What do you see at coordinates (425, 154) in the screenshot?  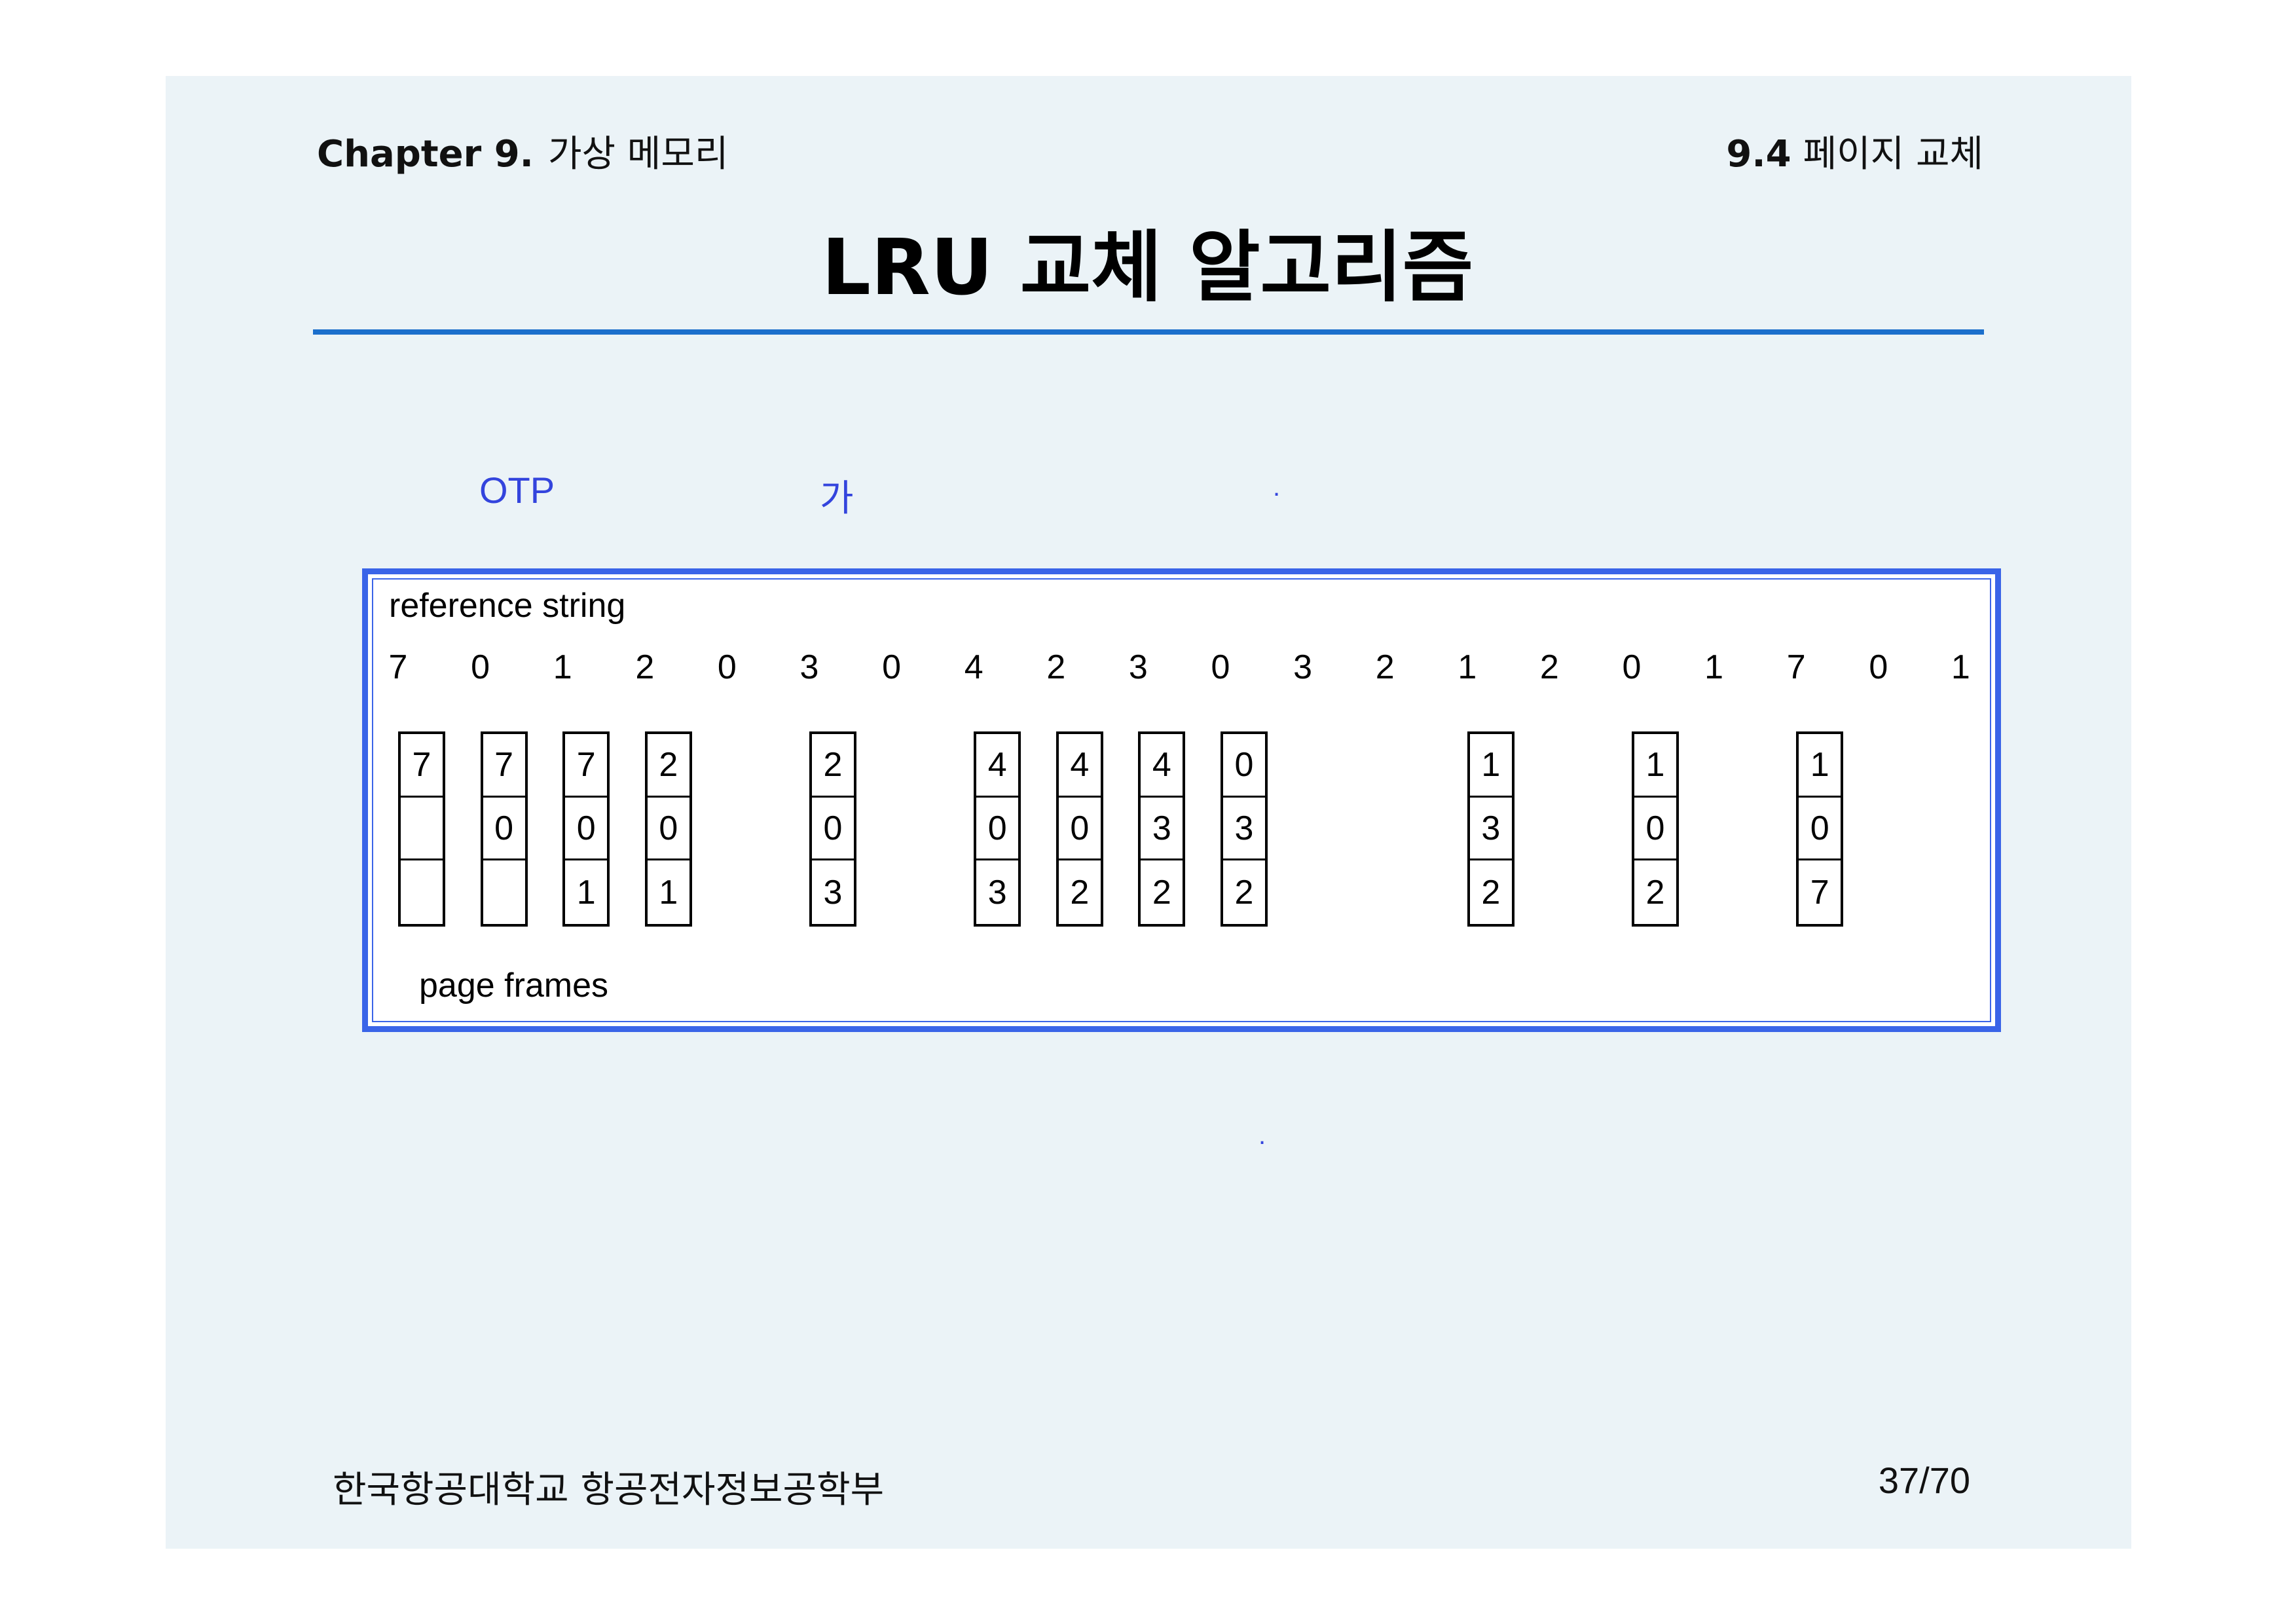 I see `chapter-label: Chapter 9.` at bounding box center [425, 154].